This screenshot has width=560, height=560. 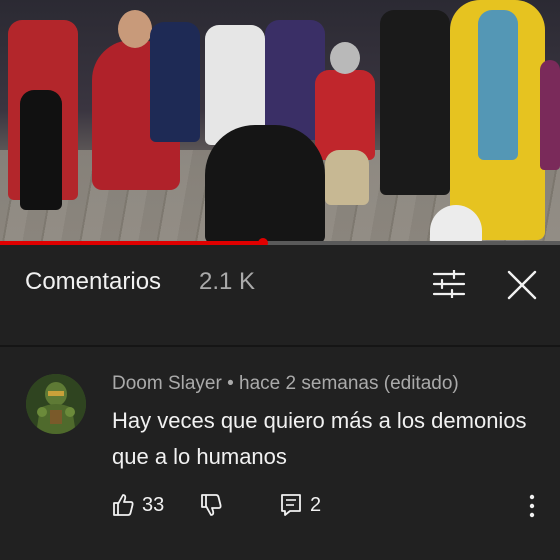 What do you see at coordinates (280, 346) in the screenshot?
I see `header-divider` at bounding box center [280, 346].